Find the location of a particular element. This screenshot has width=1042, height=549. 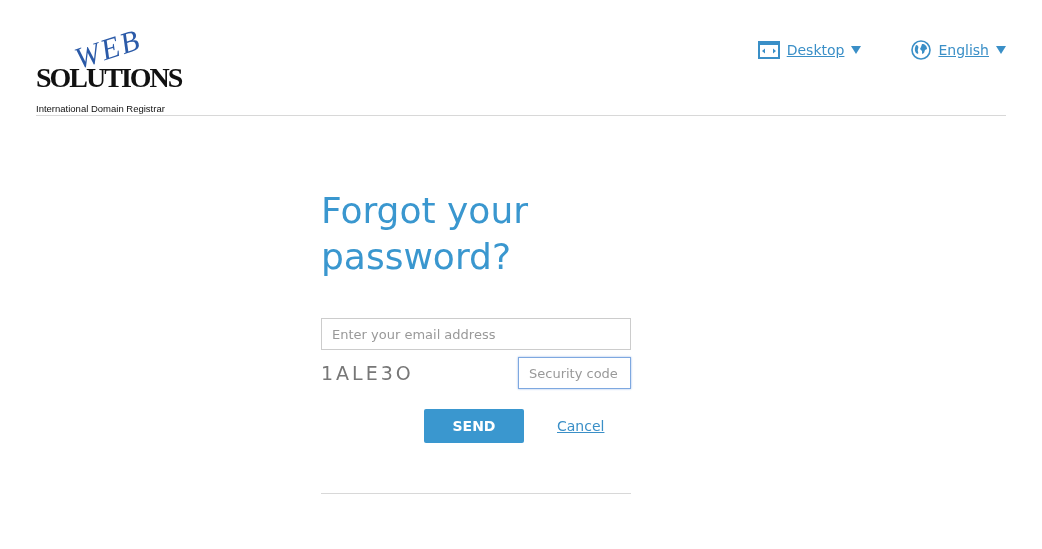

header-link: Desktop is located at coordinates (815, 50).